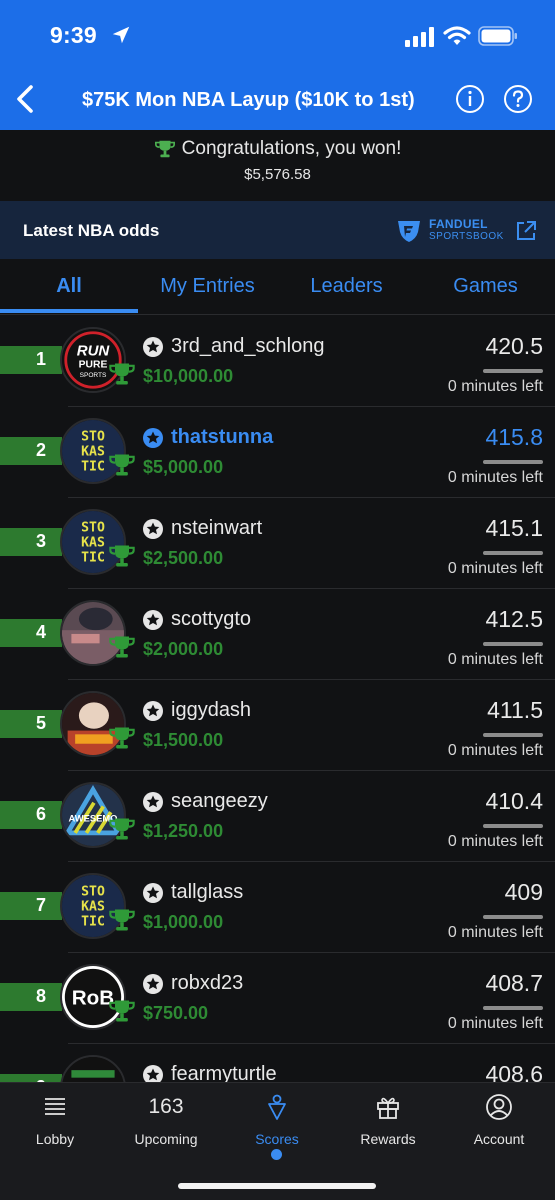  What do you see at coordinates (40, 723) in the screenshot?
I see `rank-number: 5` at bounding box center [40, 723].